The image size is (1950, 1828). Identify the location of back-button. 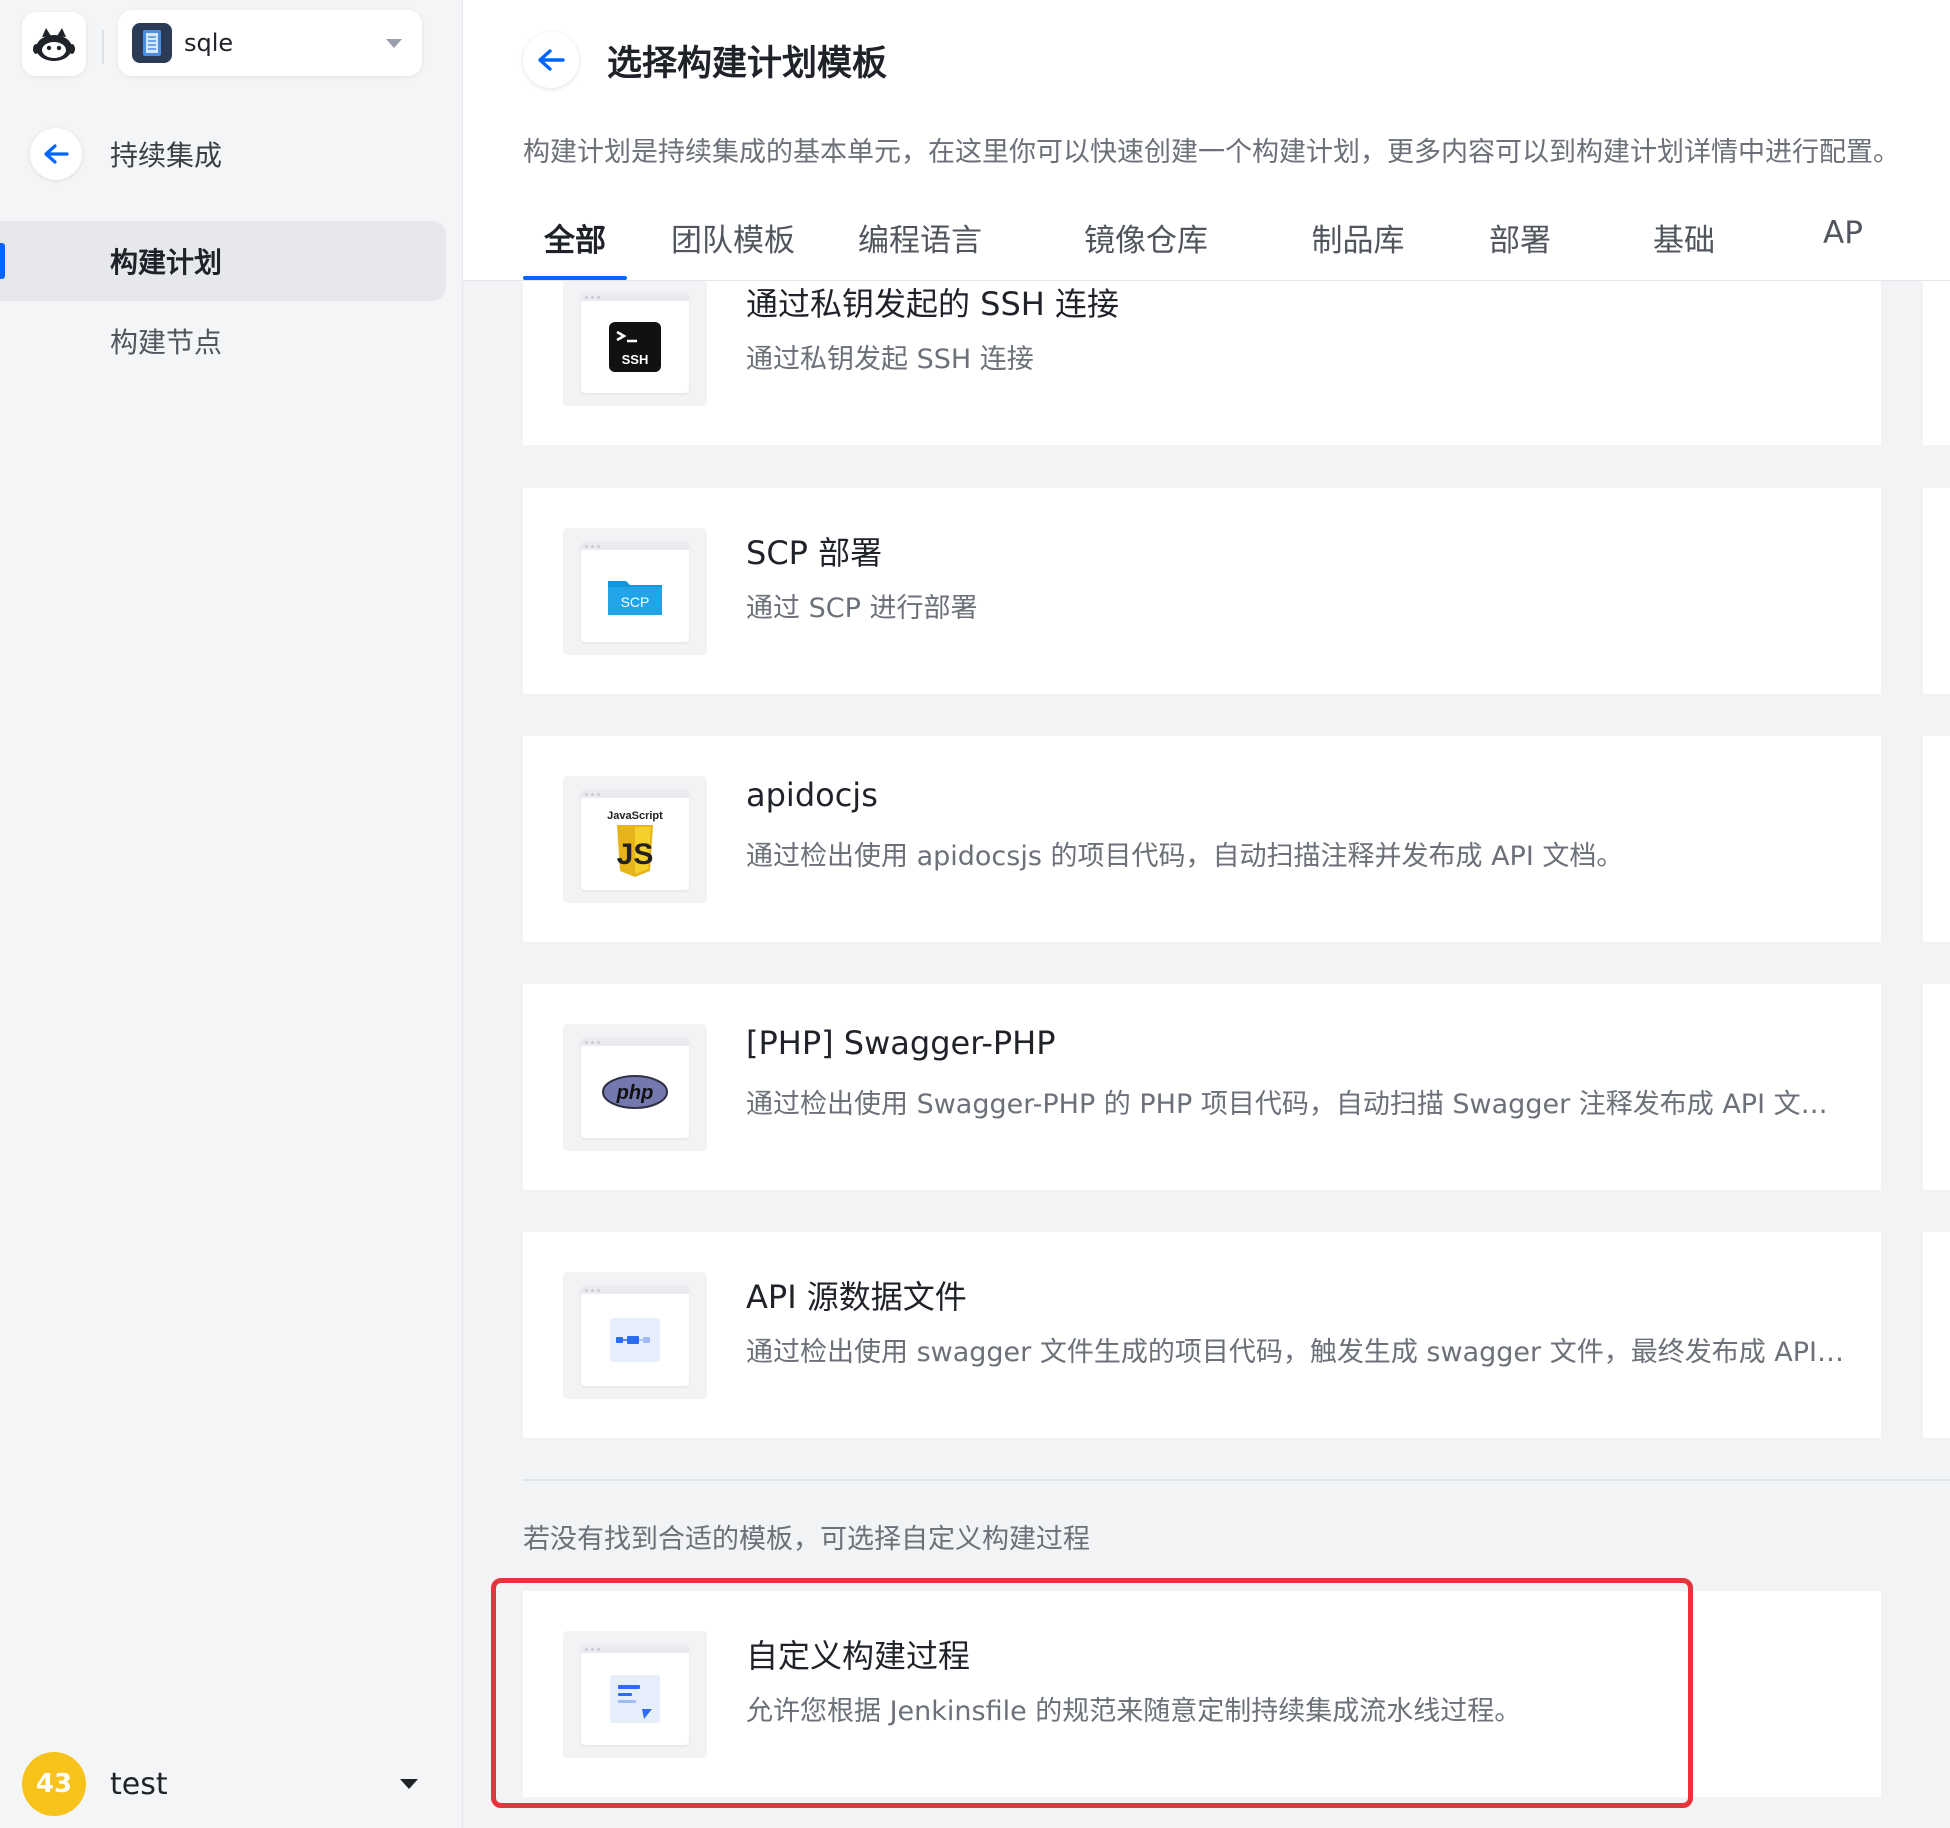
(551, 60).